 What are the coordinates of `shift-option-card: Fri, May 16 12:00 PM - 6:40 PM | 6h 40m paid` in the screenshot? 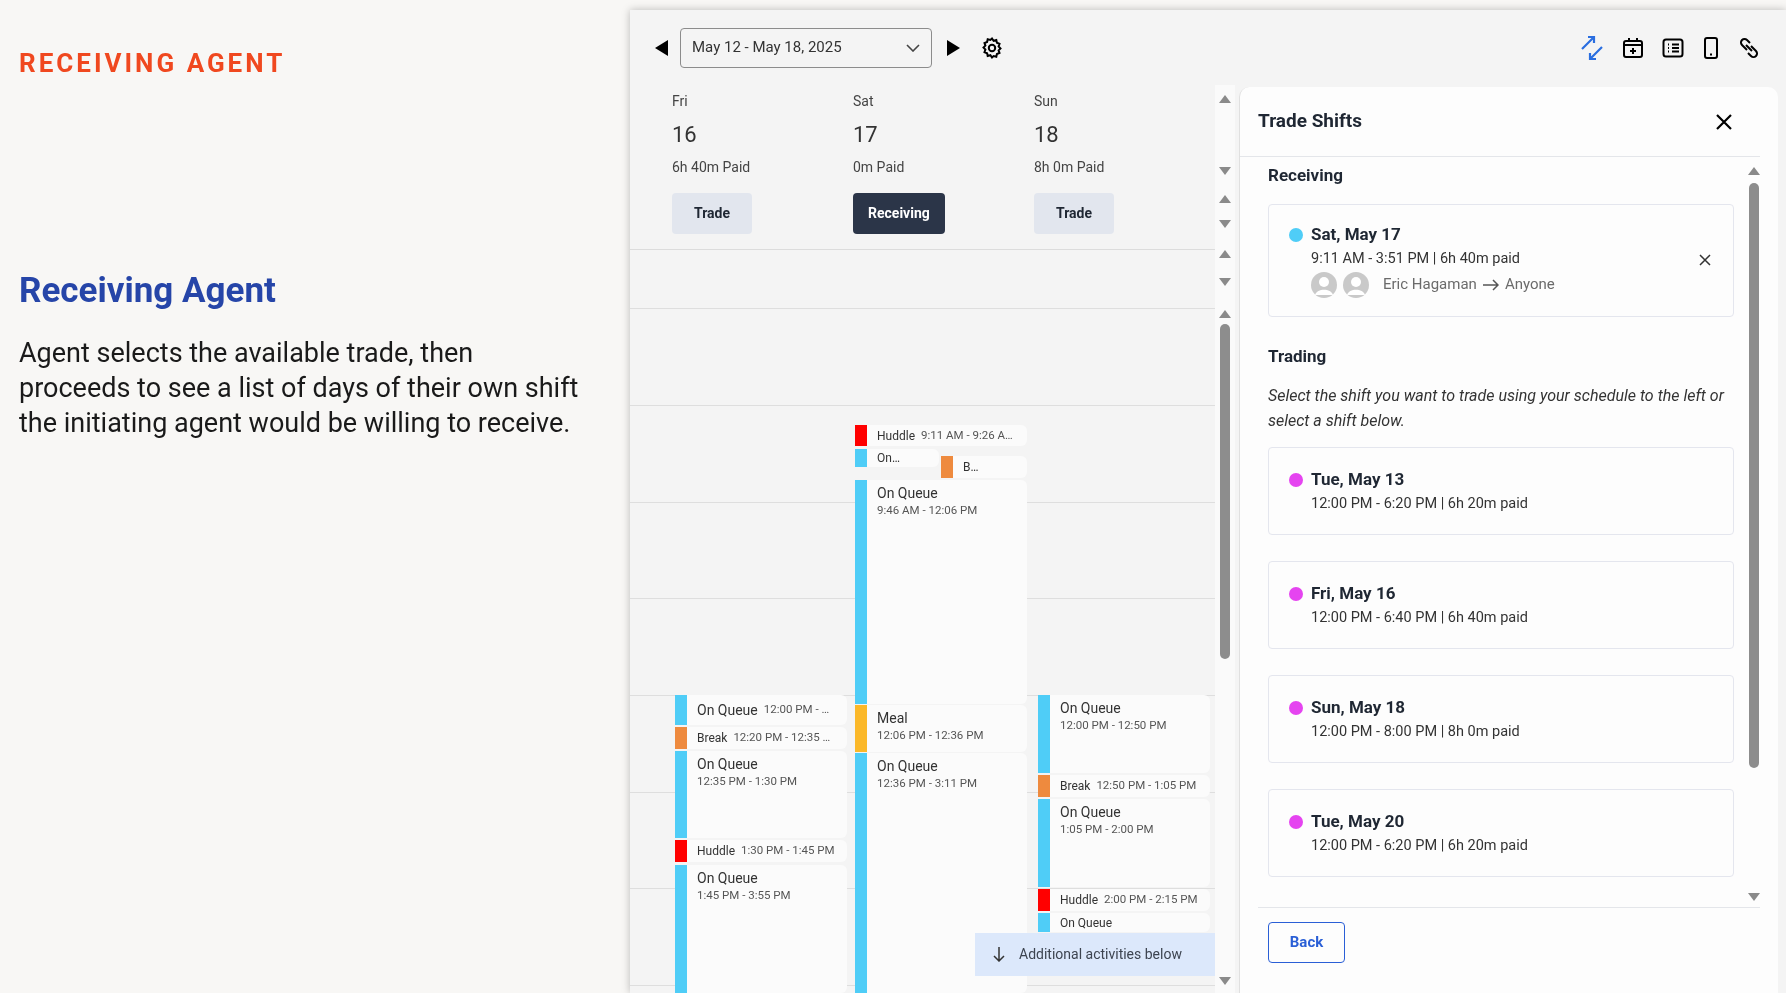 It's located at (1501, 605).